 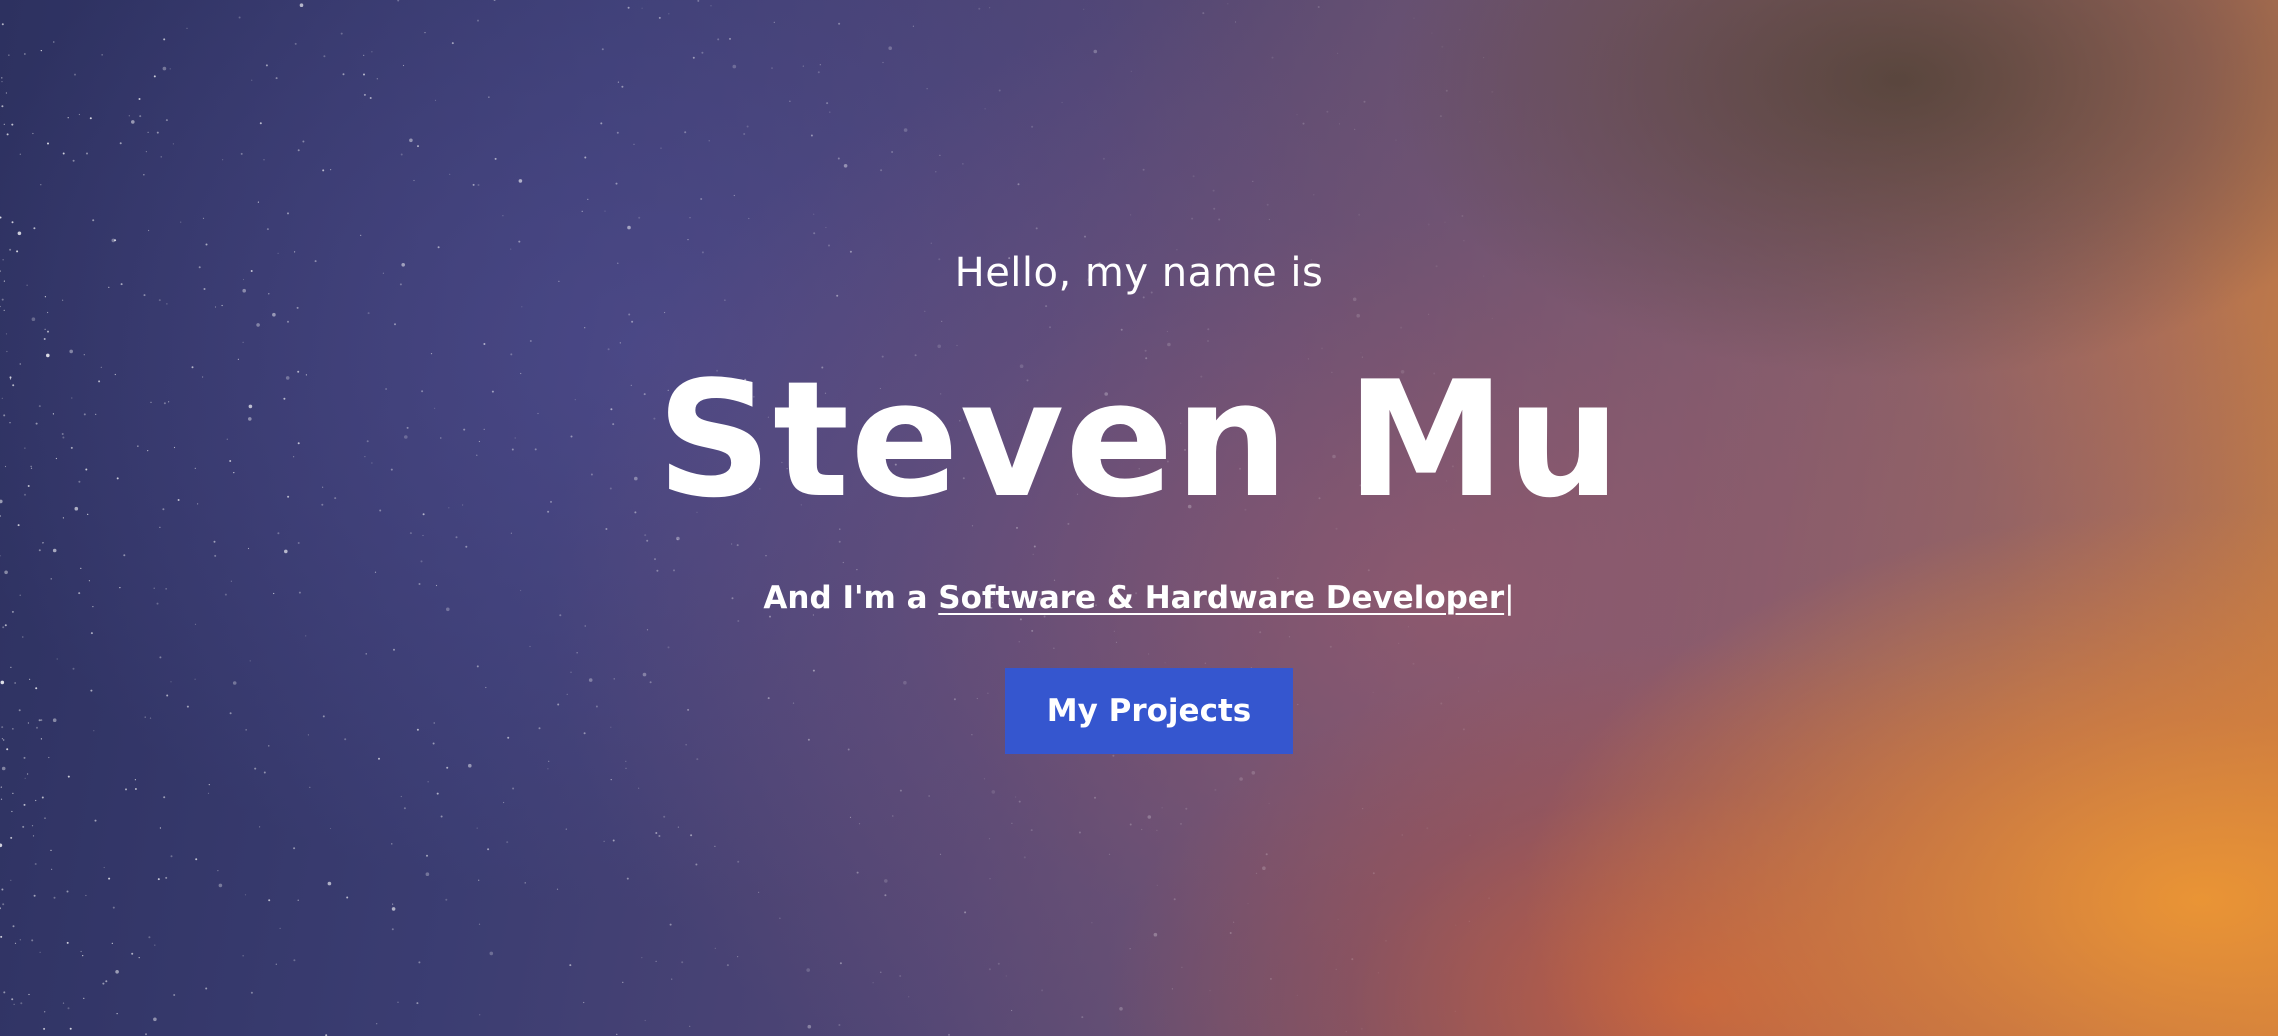 What do you see at coordinates (851, 598) in the screenshot?
I see `tagline-prefix: And I'm a` at bounding box center [851, 598].